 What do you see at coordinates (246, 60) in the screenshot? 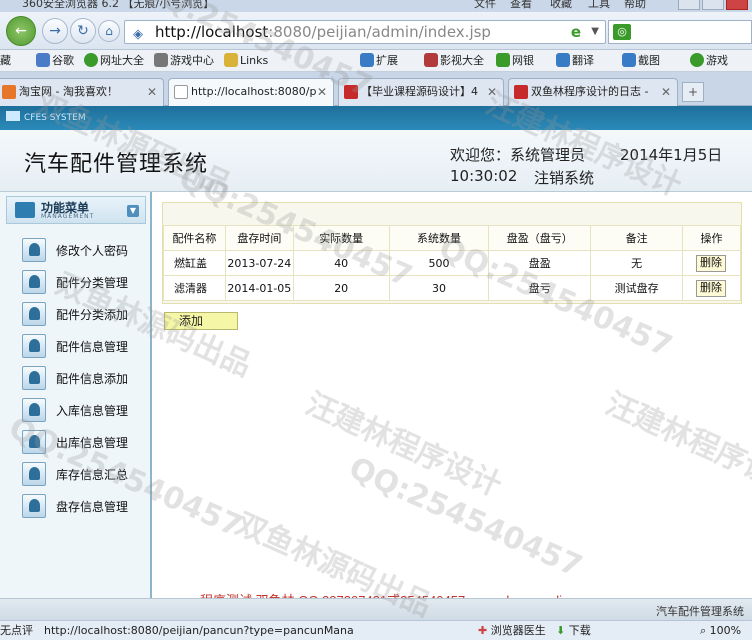
I see `favorite-item: Links` at bounding box center [246, 60].